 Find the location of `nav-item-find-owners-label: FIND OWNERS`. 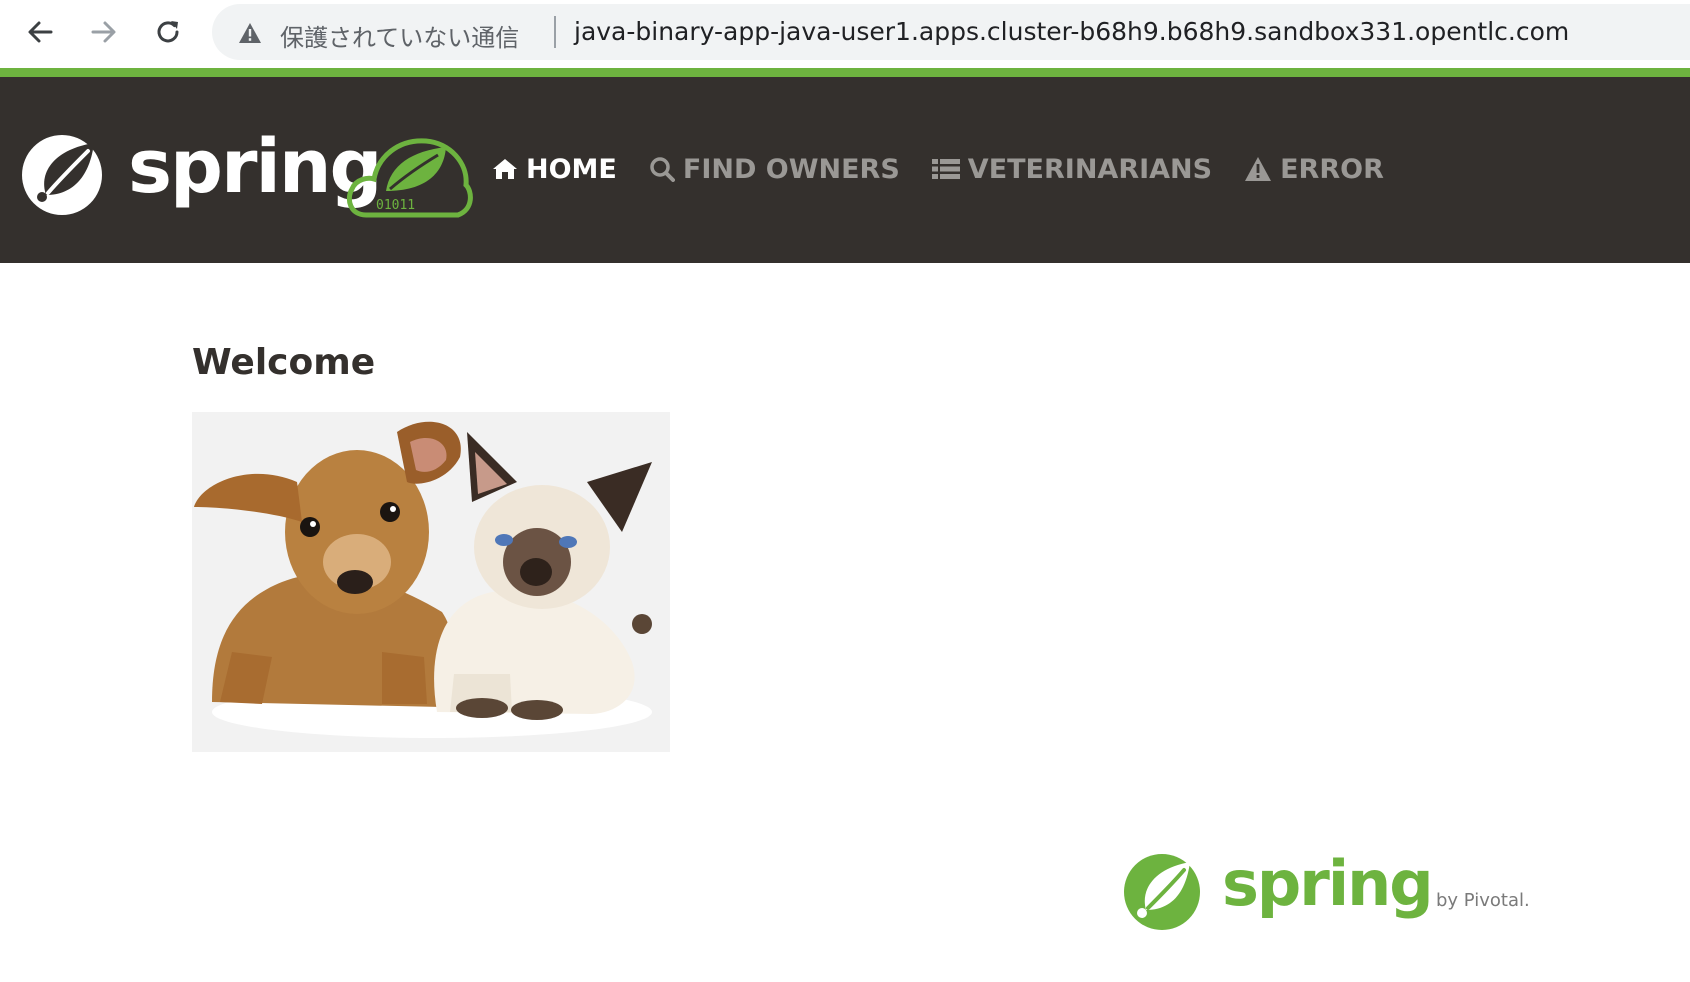

nav-item-find-owners-label: FIND OWNERS is located at coordinates (791, 169).